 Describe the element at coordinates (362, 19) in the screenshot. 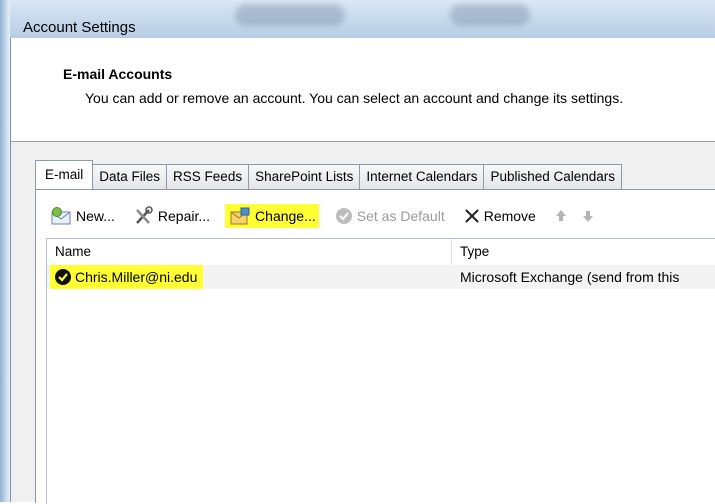

I see `title-bar: Account Settings` at that location.